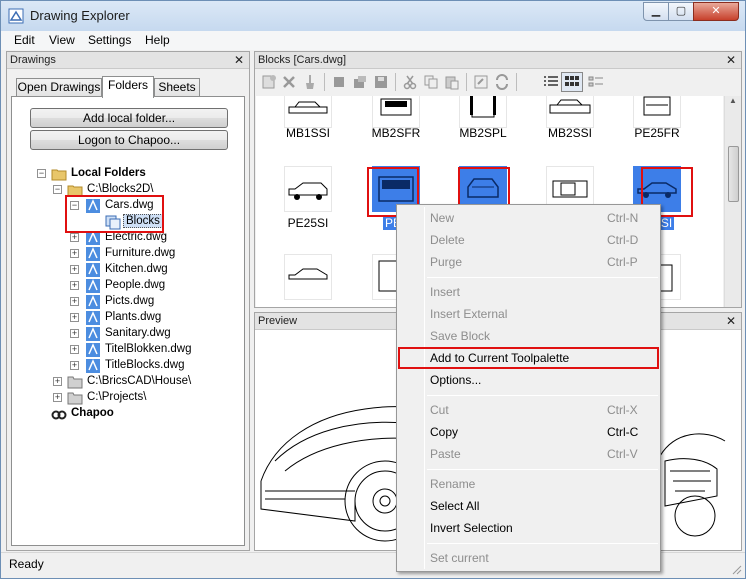 The image size is (746, 579). I want to click on menu-item-paste: Paste Ctrl-V, so click(528, 454).